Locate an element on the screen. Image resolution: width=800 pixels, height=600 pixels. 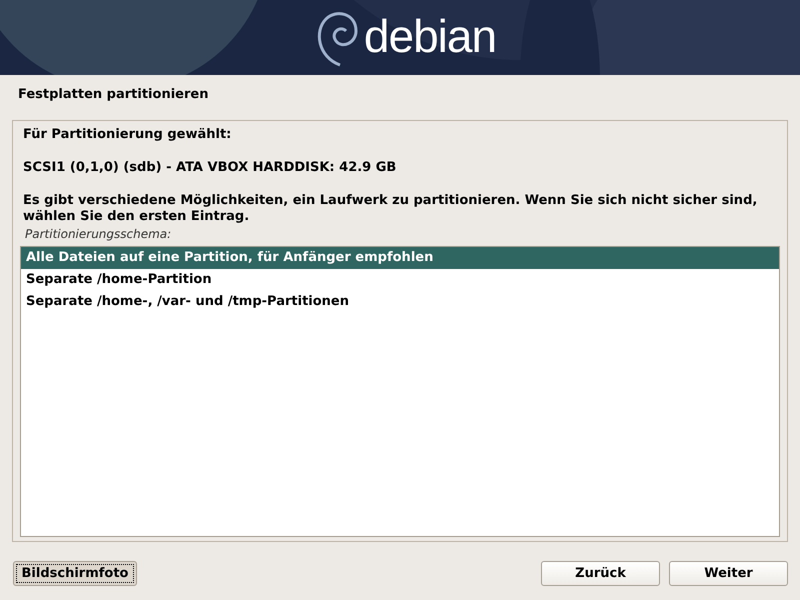
screenshot-button: Bildschirmfoto is located at coordinates (75, 573).